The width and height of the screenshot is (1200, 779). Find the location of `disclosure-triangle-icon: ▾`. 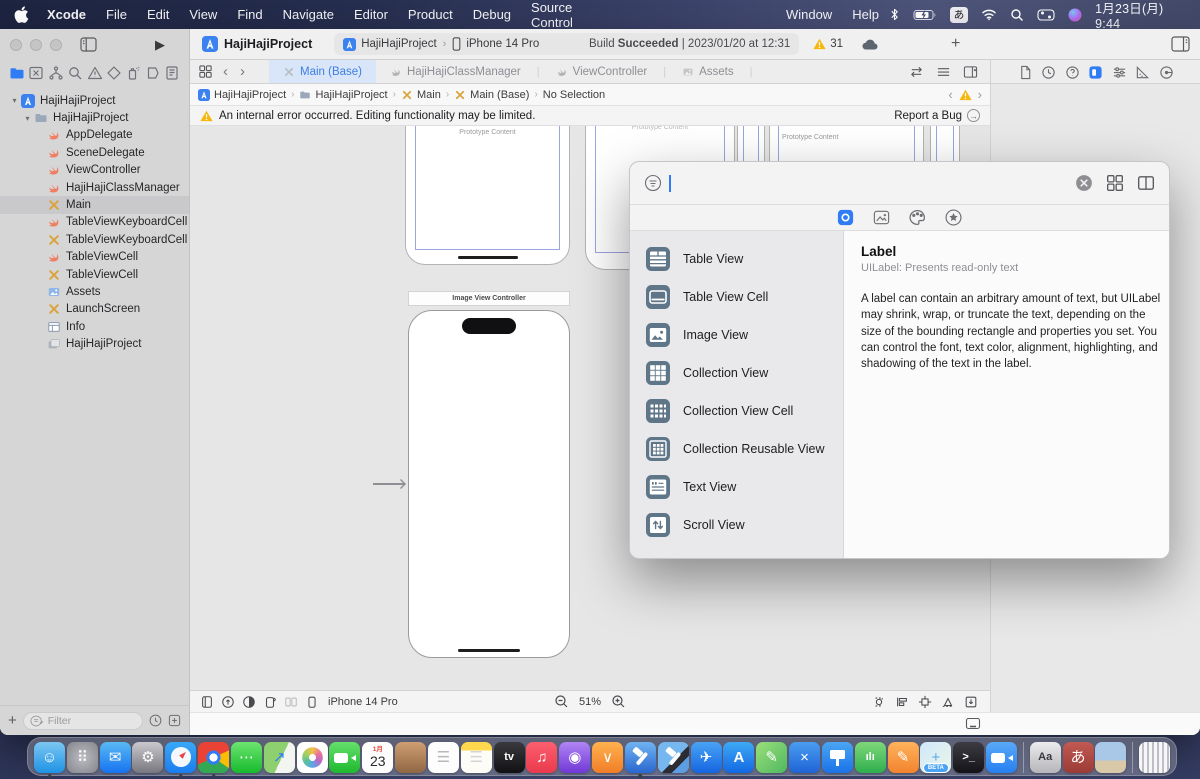

disclosure-triangle-icon: ▾ is located at coordinates (14, 100).